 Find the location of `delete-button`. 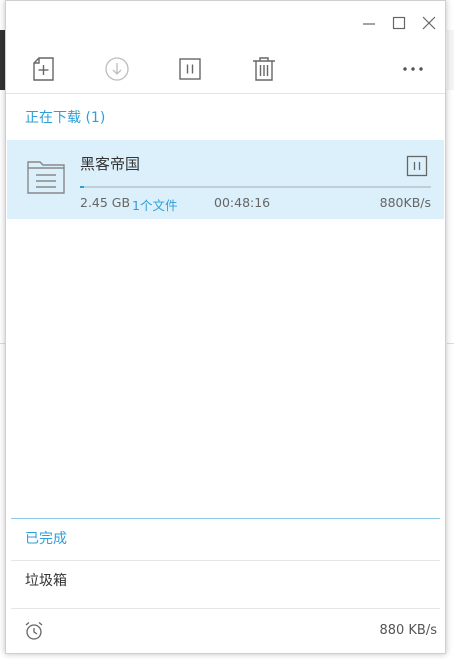

delete-button is located at coordinates (264, 69).